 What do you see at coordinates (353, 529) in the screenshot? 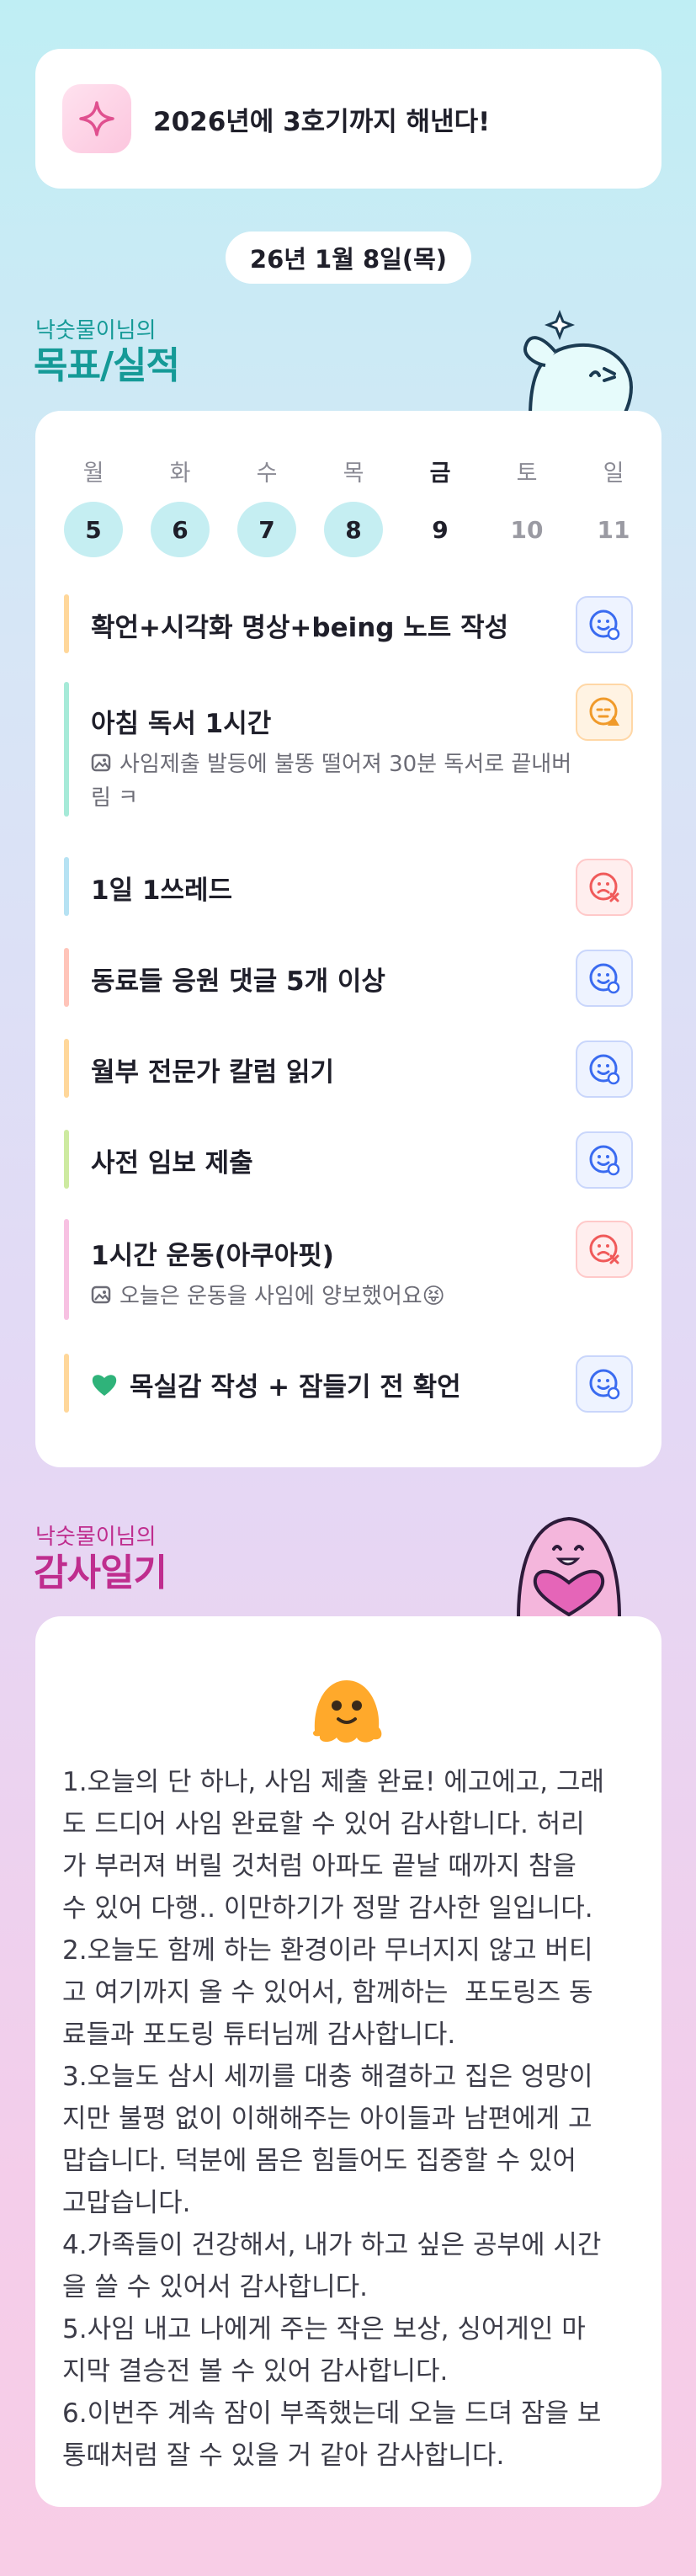
I see `day-8-button: 8` at bounding box center [353, 529].